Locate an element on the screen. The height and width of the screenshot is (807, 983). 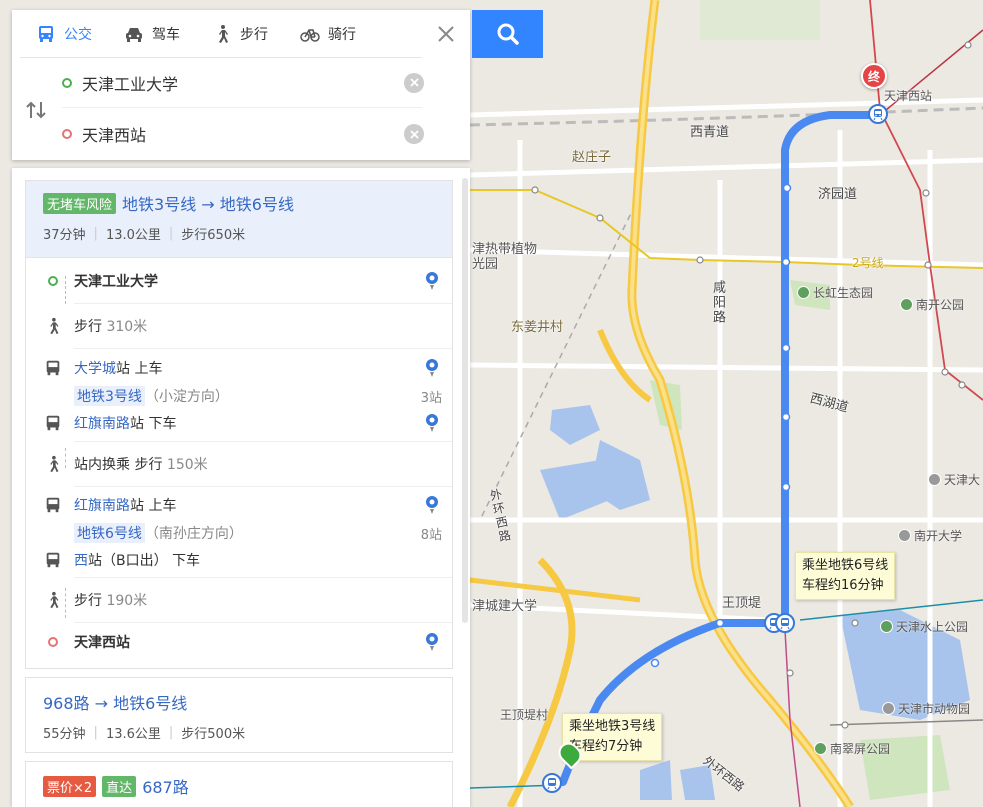
step-board-1: 大学城 站 上车 is located at coordinates (239, 368).